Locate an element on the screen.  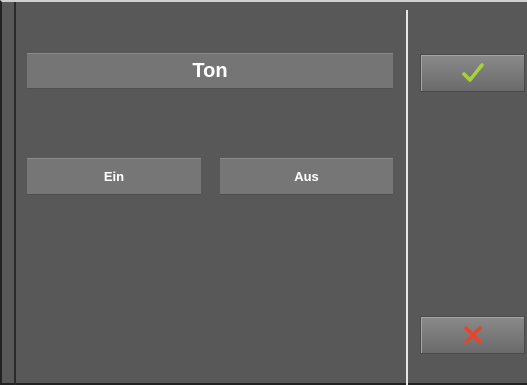
page-title-label: Ton is located at coordinates (210, 70).